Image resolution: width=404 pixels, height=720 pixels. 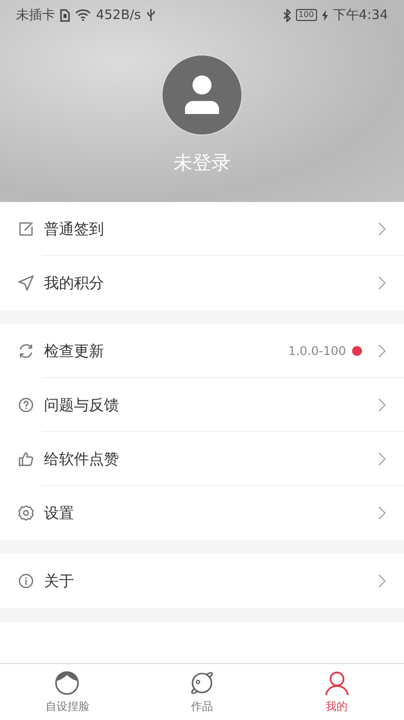 What do you see at coordinates (360, 15) in the screenshot?
I see `clock-text: 下午4:34` at bounding box center [360, 15].